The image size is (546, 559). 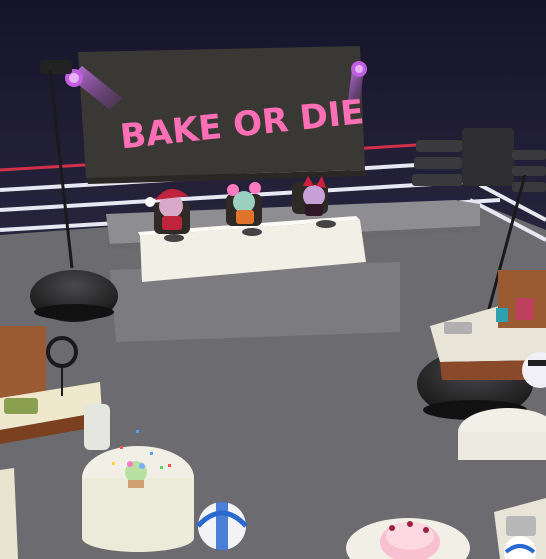 What do you see at coordinates (502, 434) in the screenshot?
I see `round-table-right` at bounding box center [502, 434].